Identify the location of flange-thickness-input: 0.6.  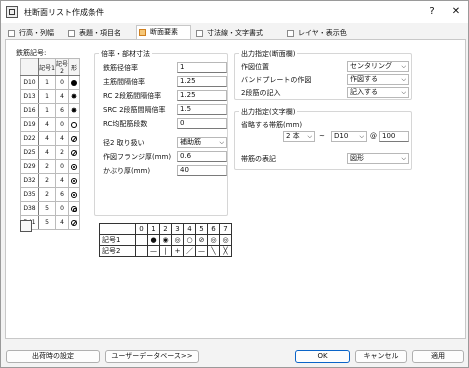
(202, 156).